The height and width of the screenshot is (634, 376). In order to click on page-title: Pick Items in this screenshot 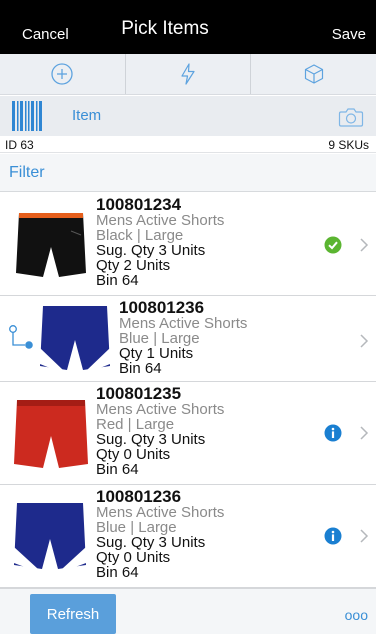, I will do `click(165, 28)`.